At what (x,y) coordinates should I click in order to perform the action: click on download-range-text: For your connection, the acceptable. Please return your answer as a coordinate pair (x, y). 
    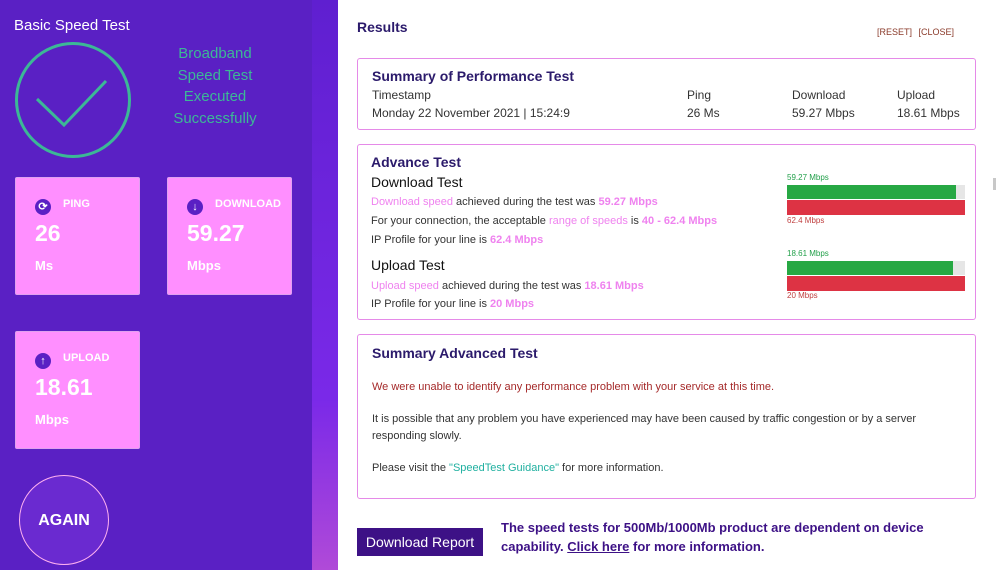
    Looking at the image, I should click on (460, 221).